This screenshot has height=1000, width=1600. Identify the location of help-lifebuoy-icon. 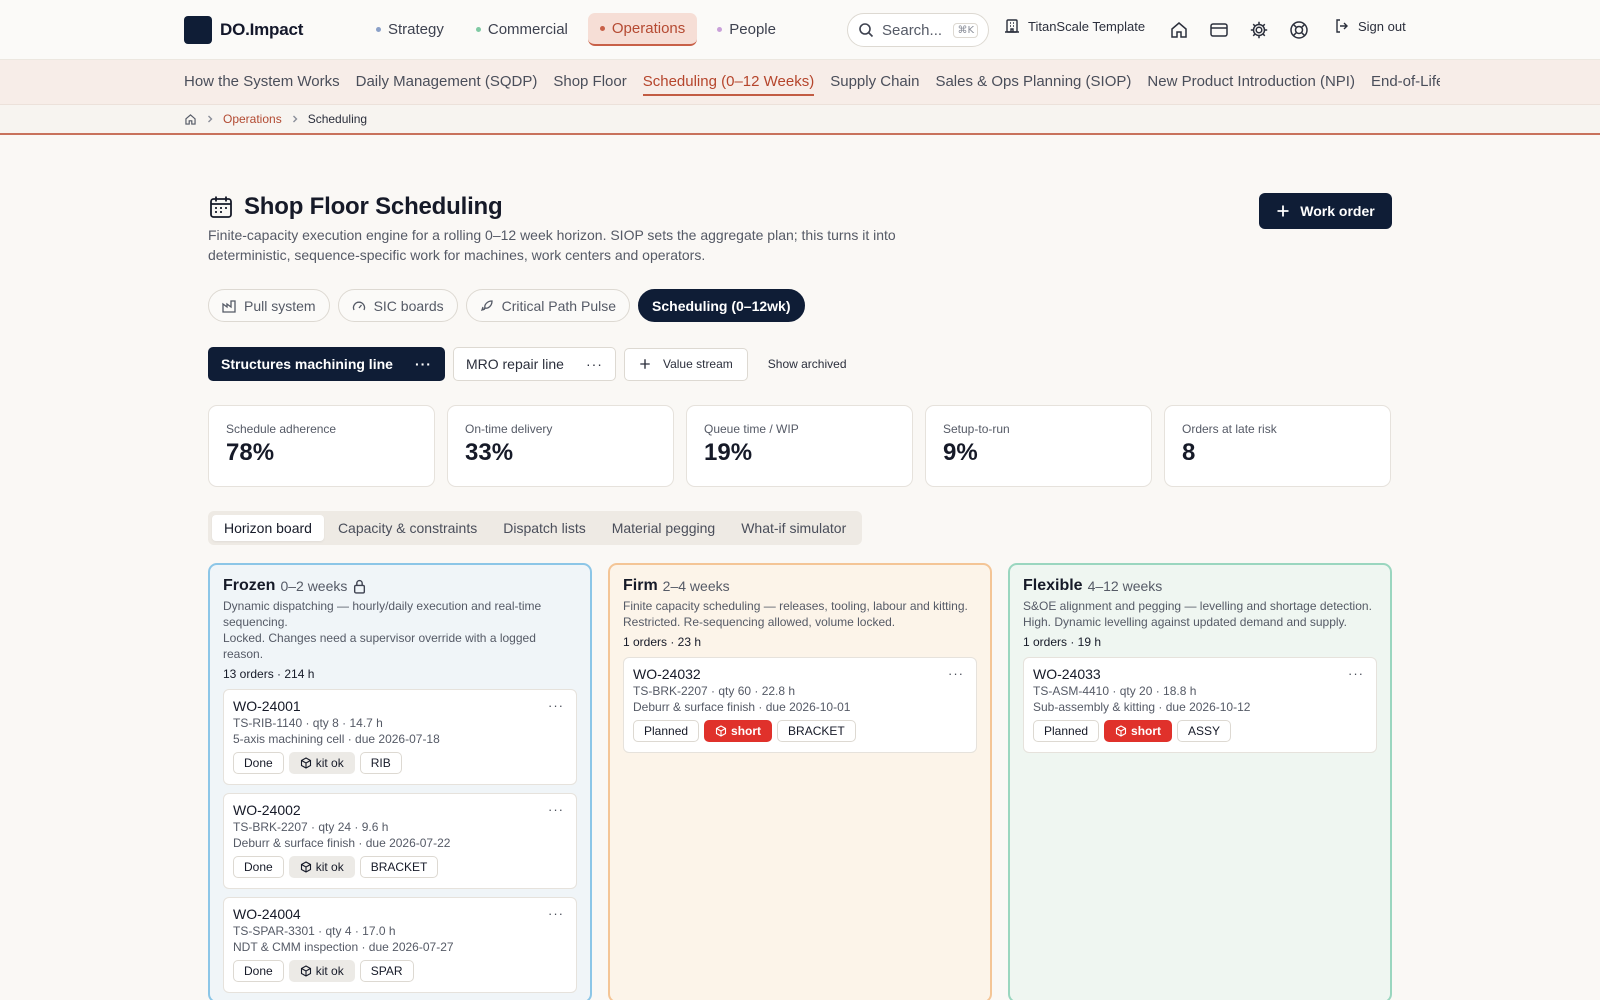
(1299, 30).